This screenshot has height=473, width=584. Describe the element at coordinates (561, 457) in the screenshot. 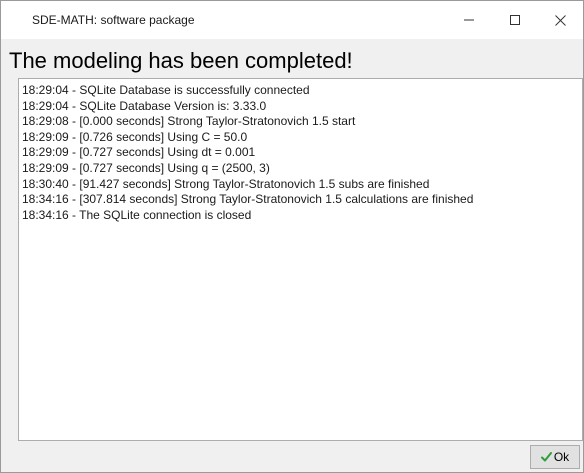

I see `ok-button-label: Ok` at that location.